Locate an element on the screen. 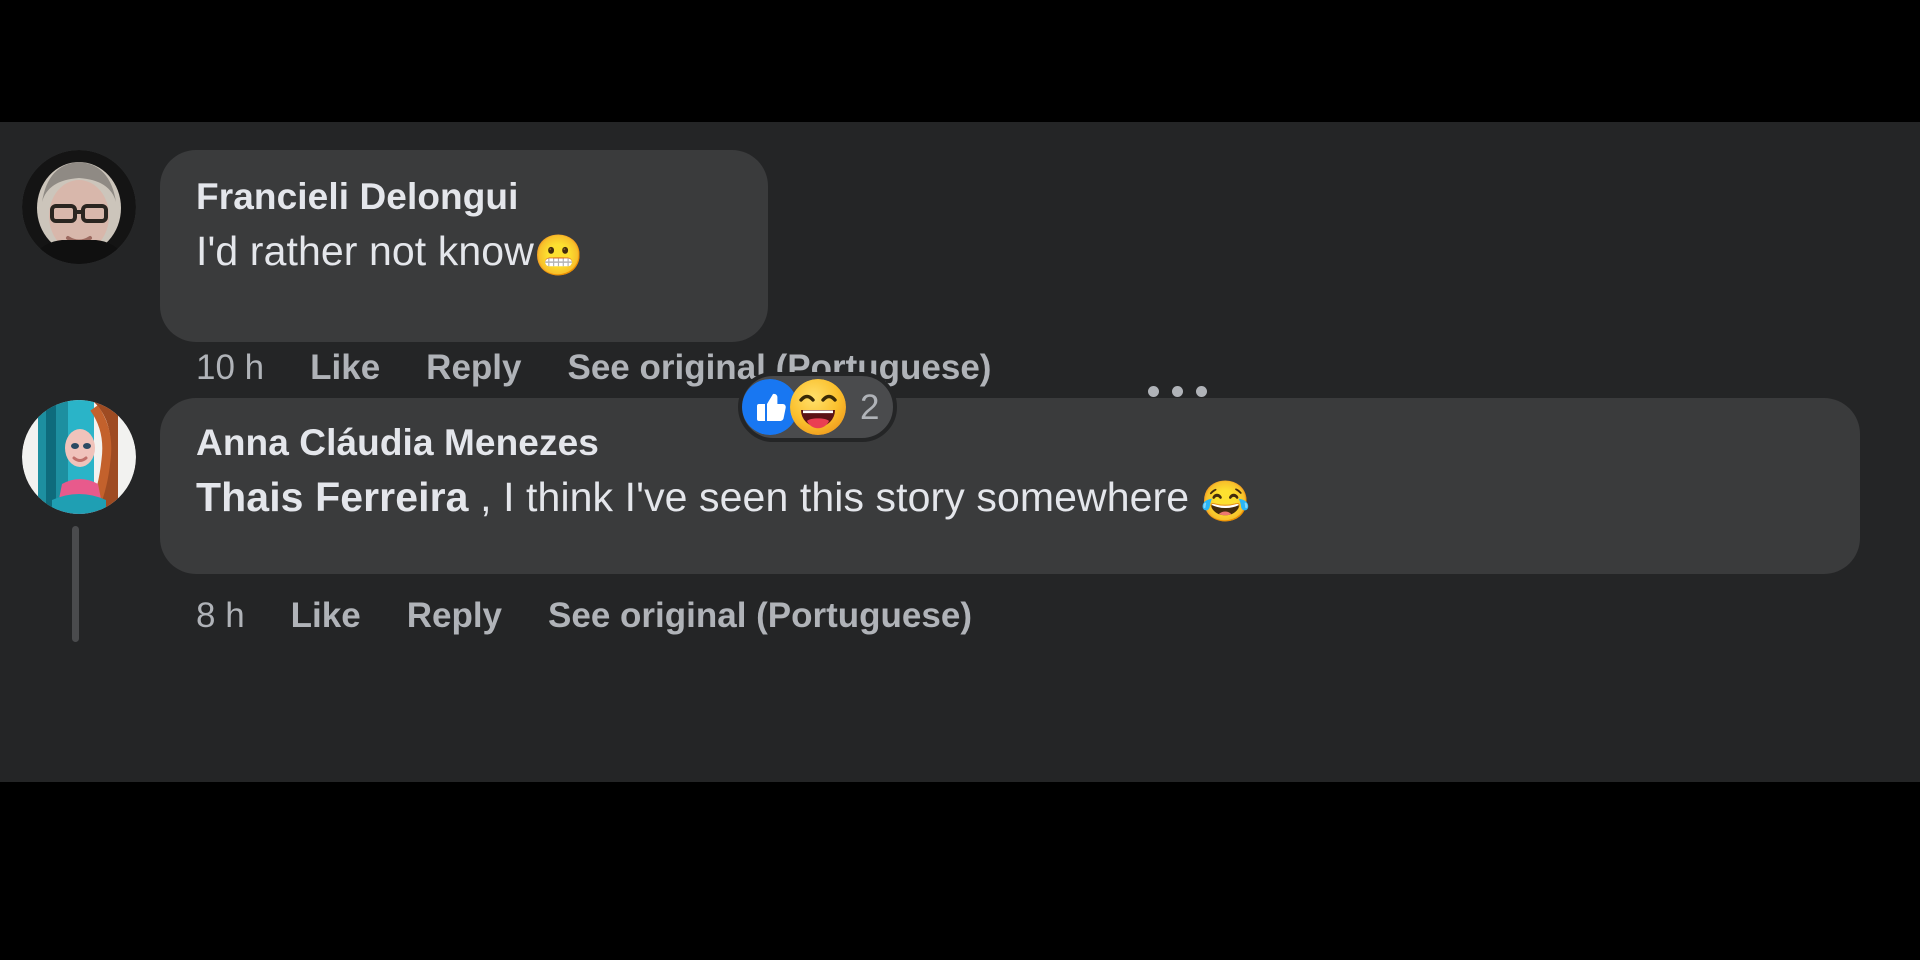 This screenshot has height=960, width=1920. see-original-button: See original (Portuguese) is located at coordinates (760, 616).